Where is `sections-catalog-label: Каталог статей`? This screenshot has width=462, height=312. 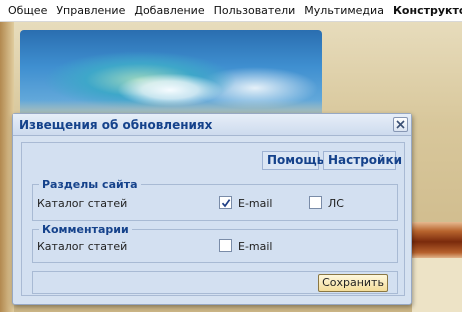 sections-catalog-label: Каталог статей is located at coordinates (82, 203).